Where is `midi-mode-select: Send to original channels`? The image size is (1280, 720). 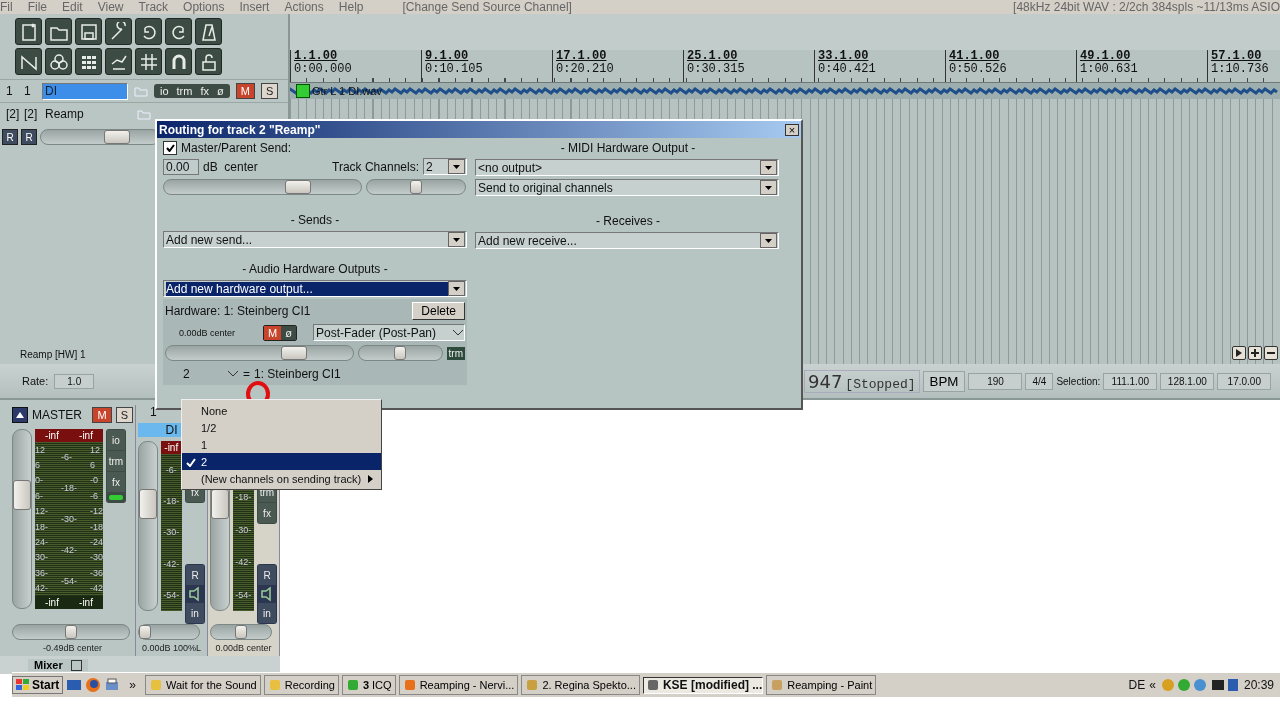
midi-mode-select: Send to original channels is located at coordinates (627, 187).